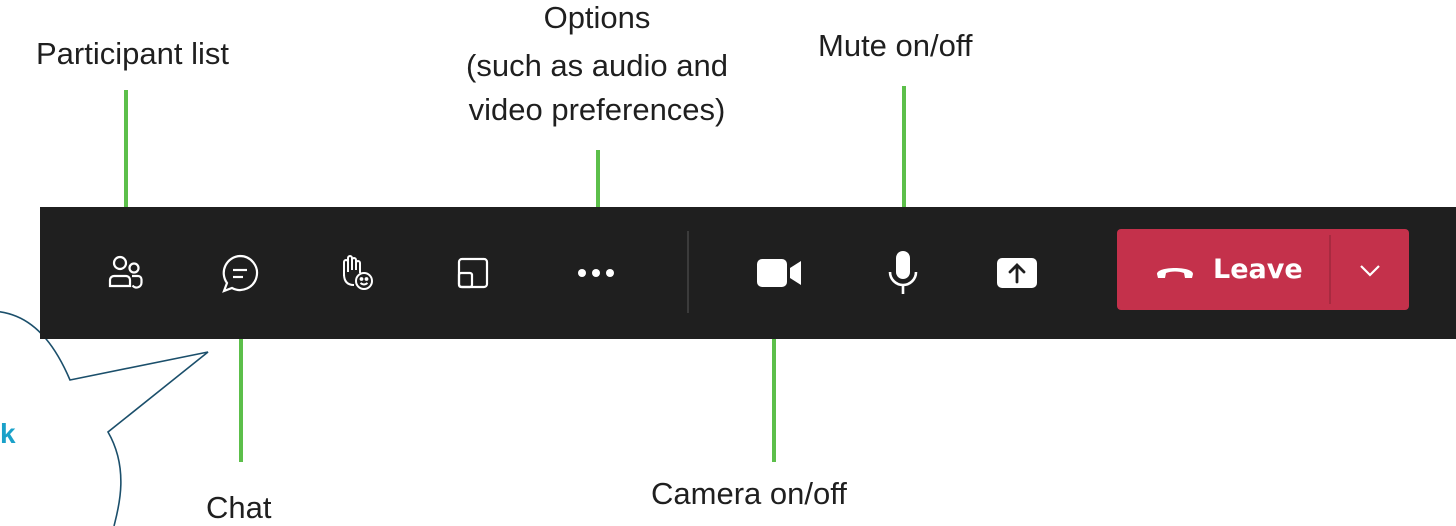 Image resolution: width=1456 pixels, height=526 pixels. I want to click on video-camera-icon, so click(779, 273).